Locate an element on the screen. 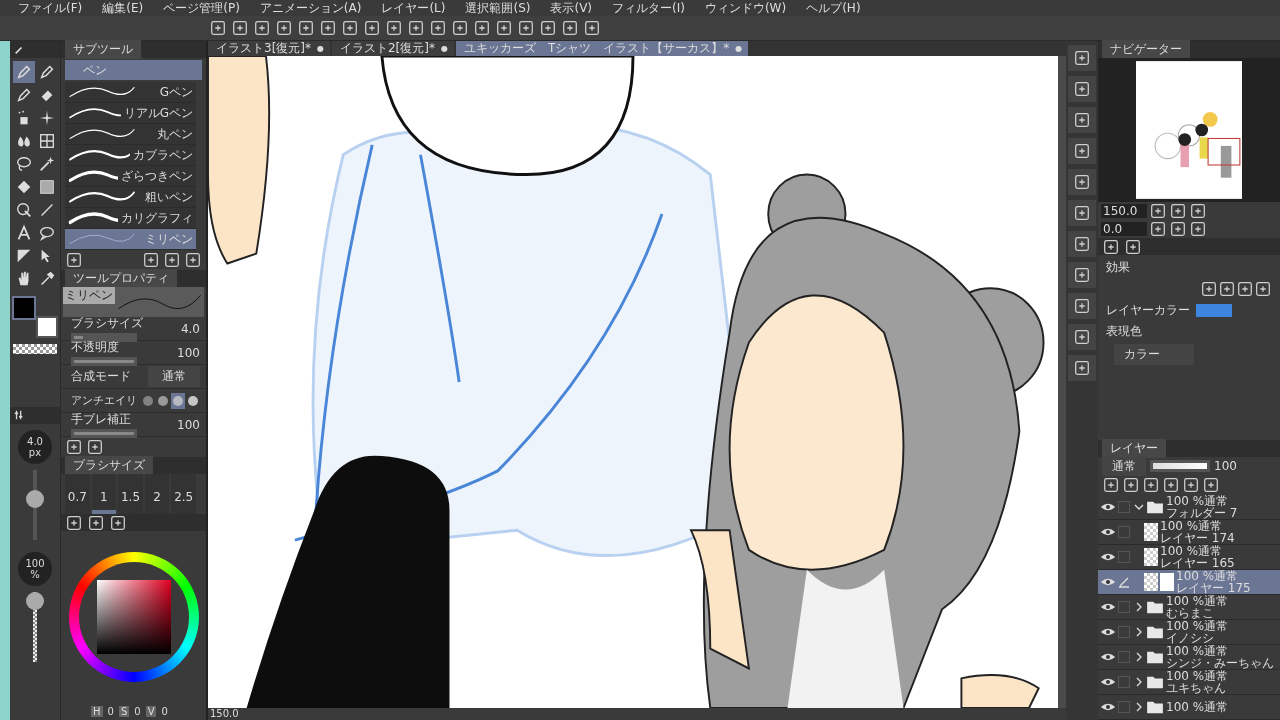 This screenshot has height=720, width=1280. tool-button is located at coordinates (23, 72).